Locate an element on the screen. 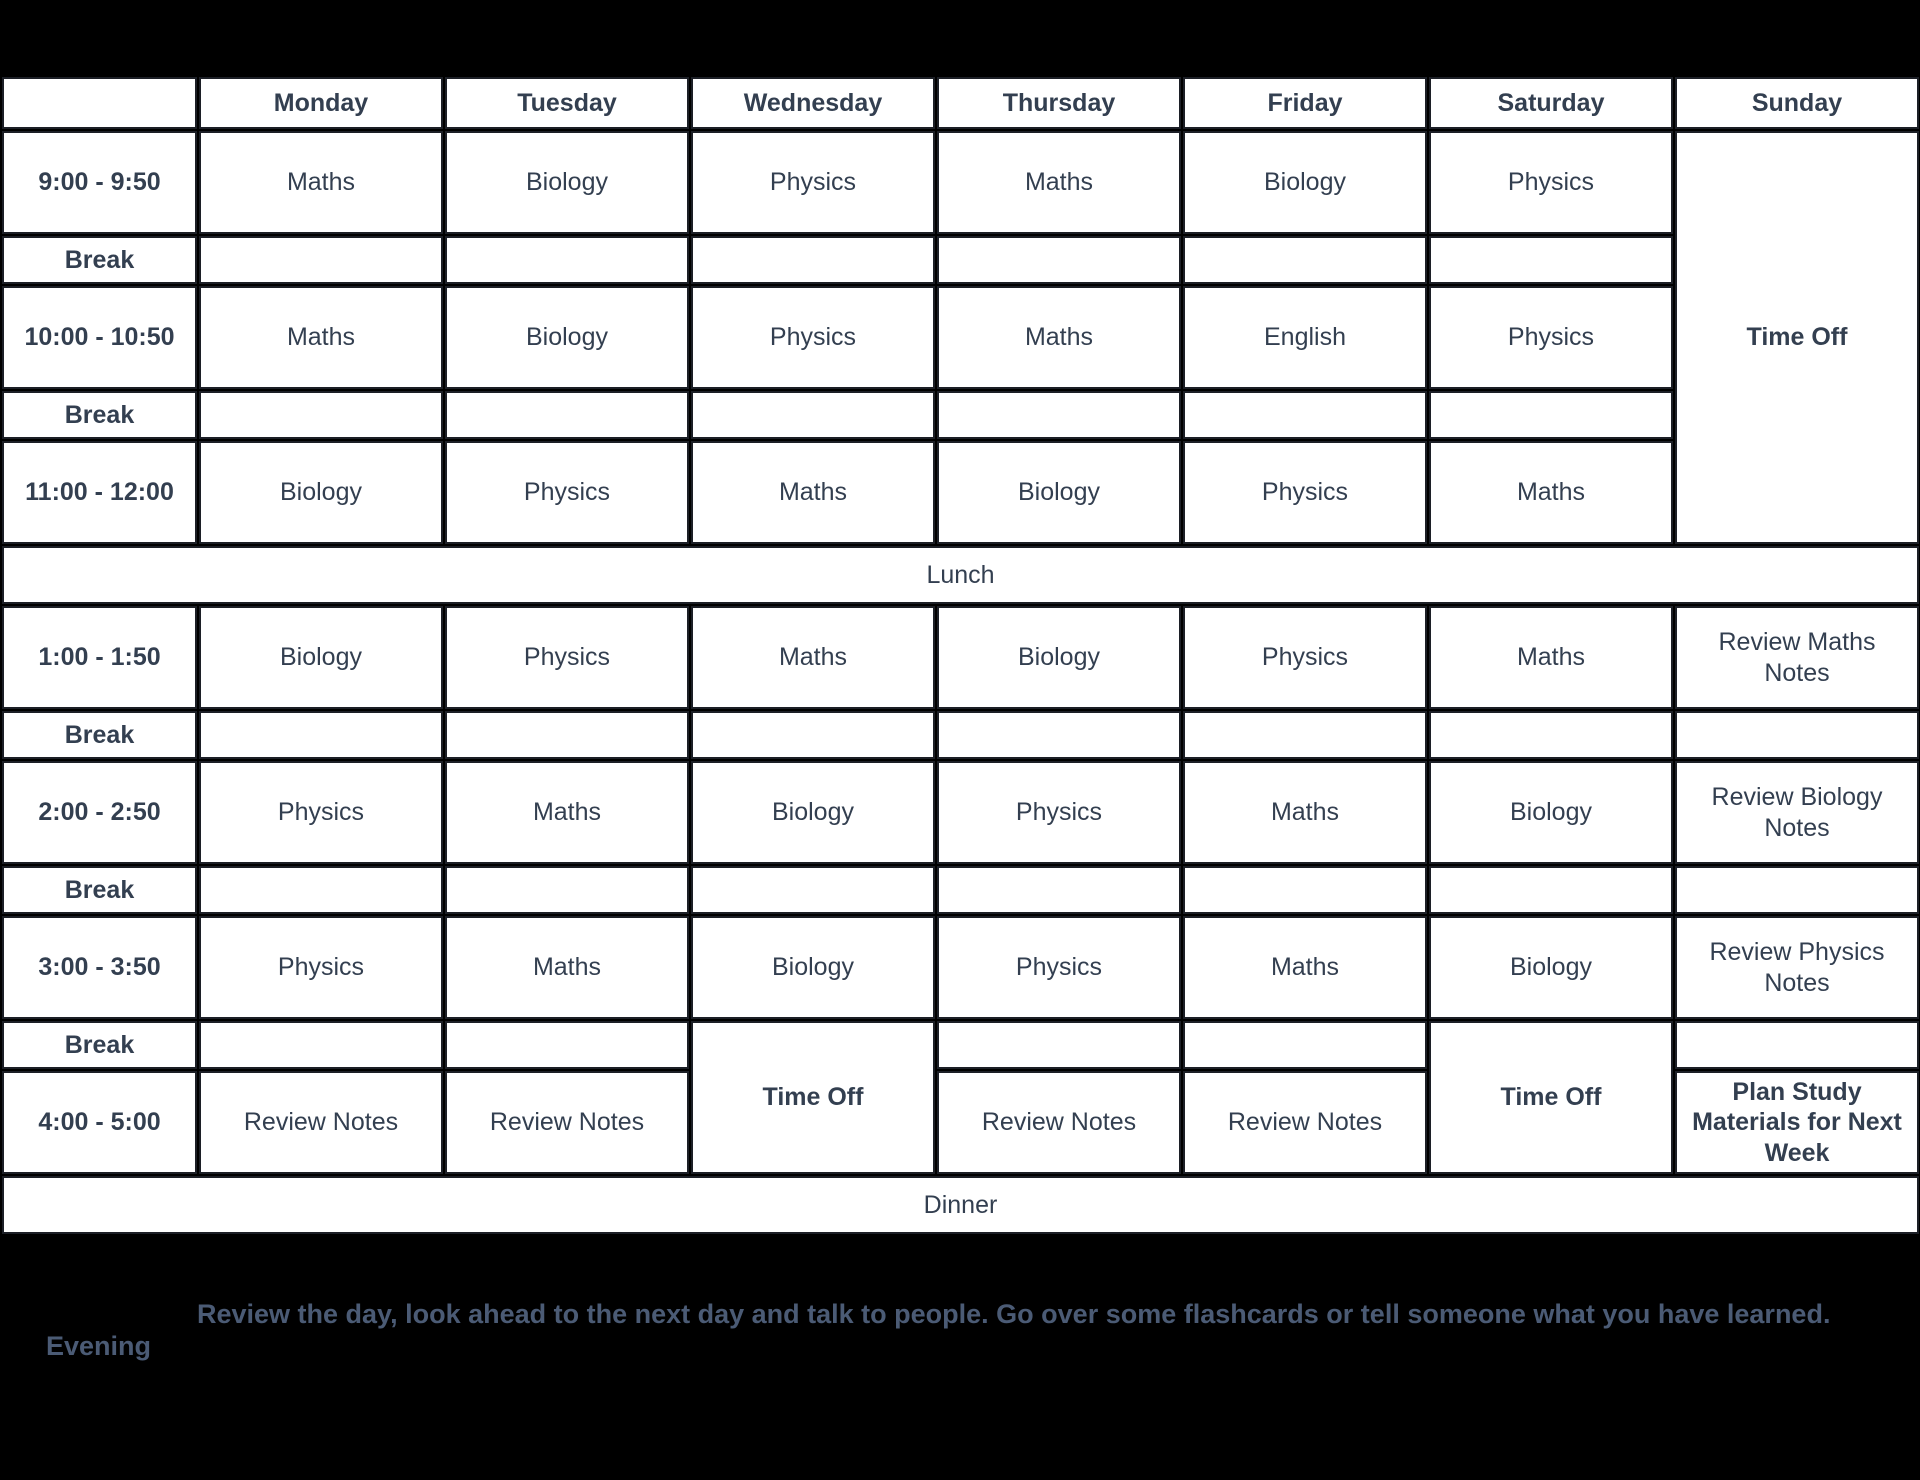 The width and height of the screenshot is (1920, 1480). cell-wed-slot5: Biology is located at coordinates (813, 812).